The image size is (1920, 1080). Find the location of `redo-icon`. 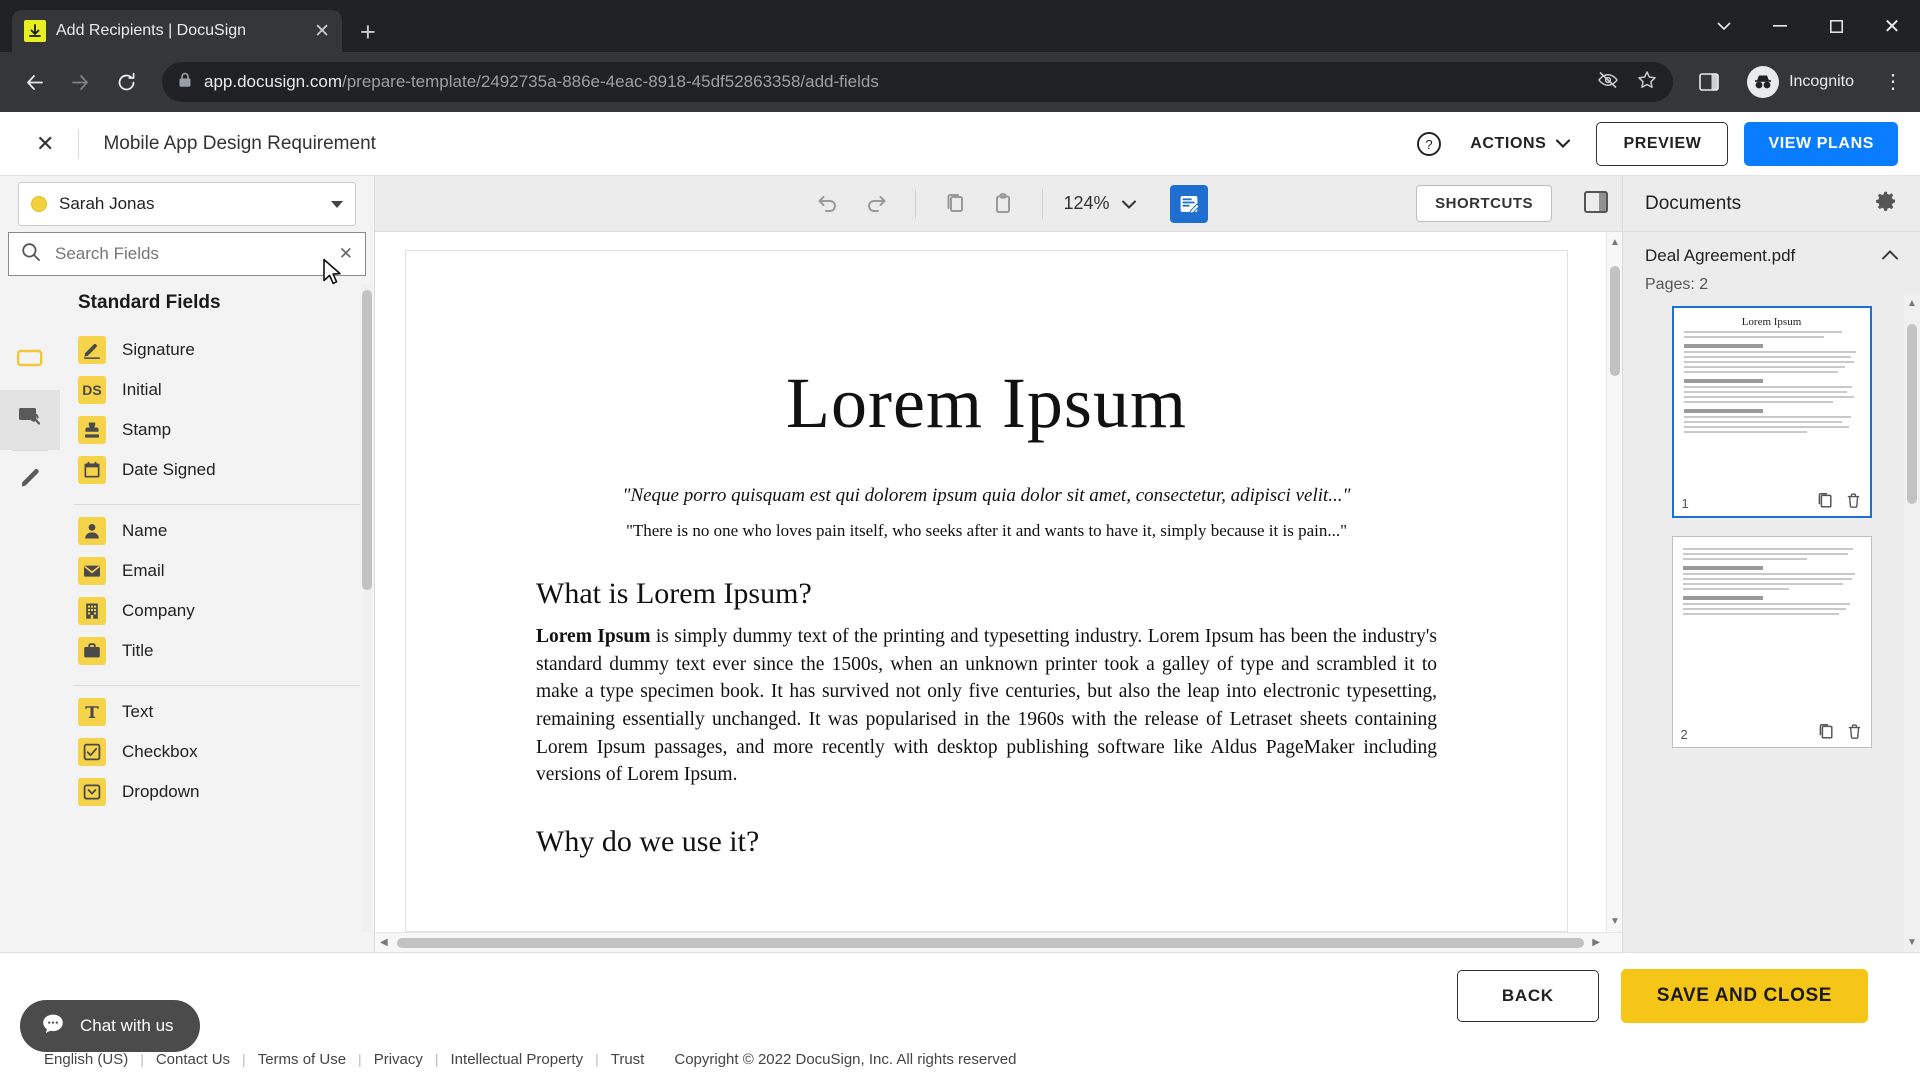

redo-icon is located at coordinates (876, 204).